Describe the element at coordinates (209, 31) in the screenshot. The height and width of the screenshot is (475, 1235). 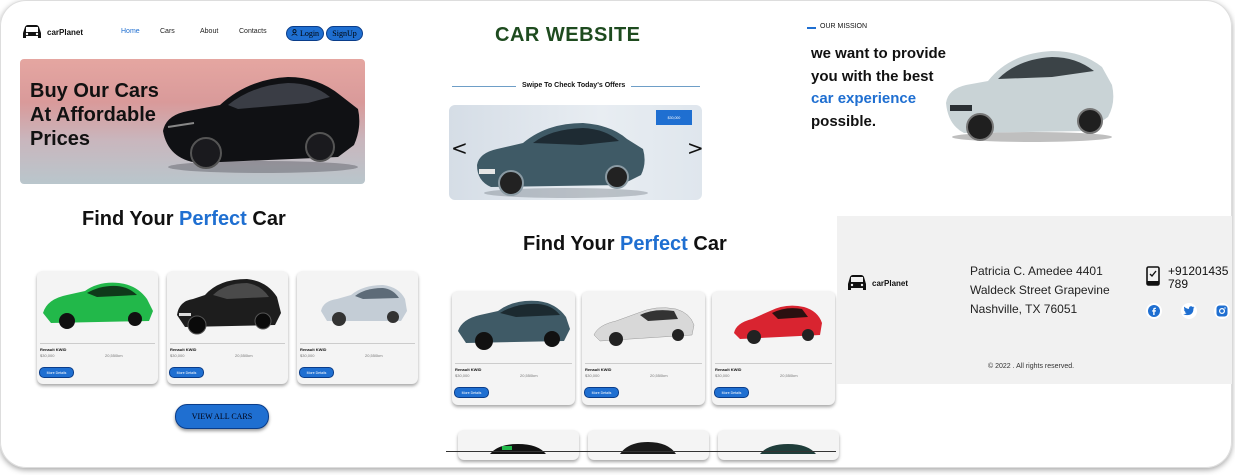
I see `nav-about: About` at that location.